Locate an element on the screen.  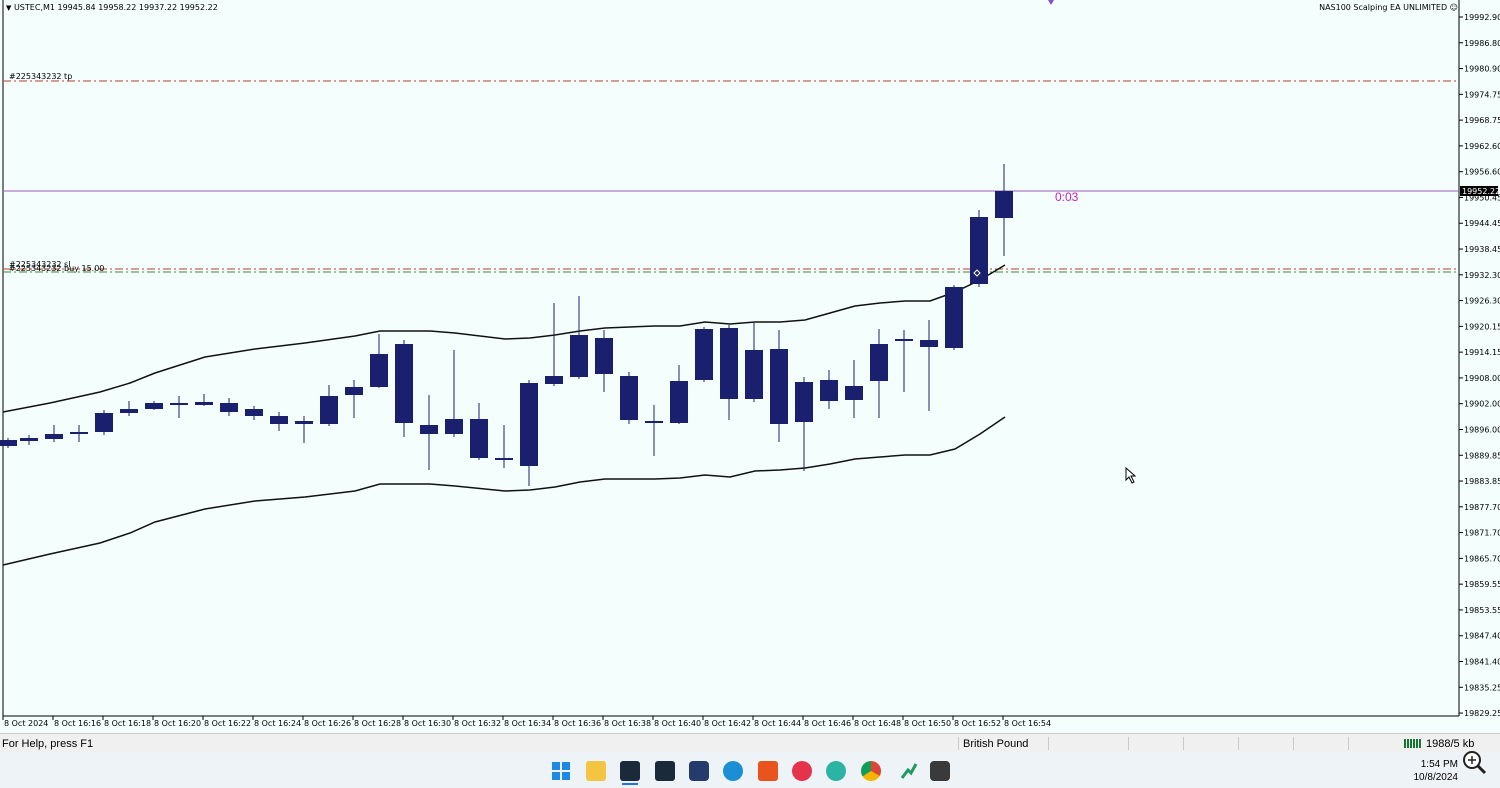
edge-icon is located at coordinates (733, 771).